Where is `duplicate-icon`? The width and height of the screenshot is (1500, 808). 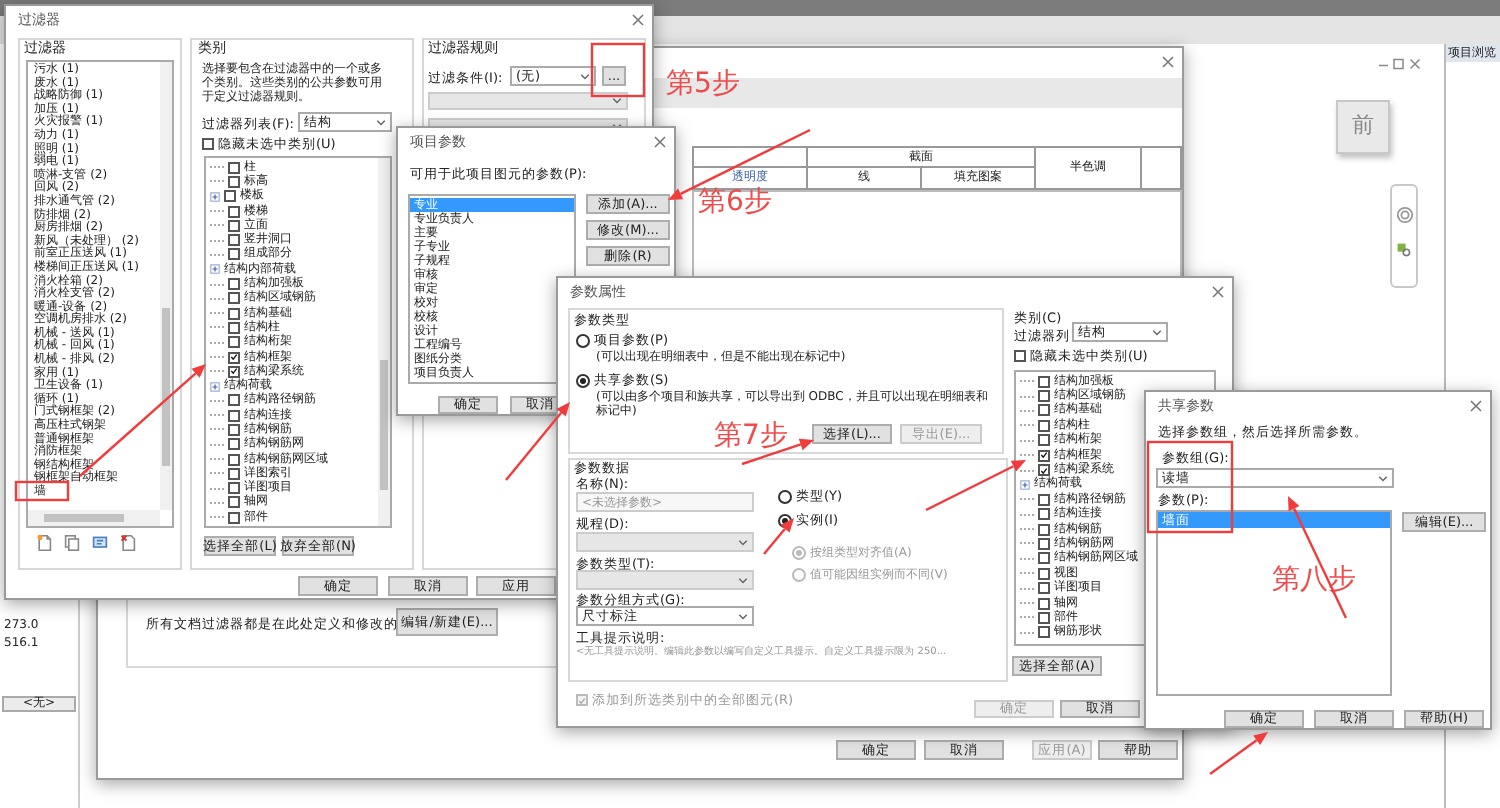
duplicate-icon is located at coordinates (72, 543).